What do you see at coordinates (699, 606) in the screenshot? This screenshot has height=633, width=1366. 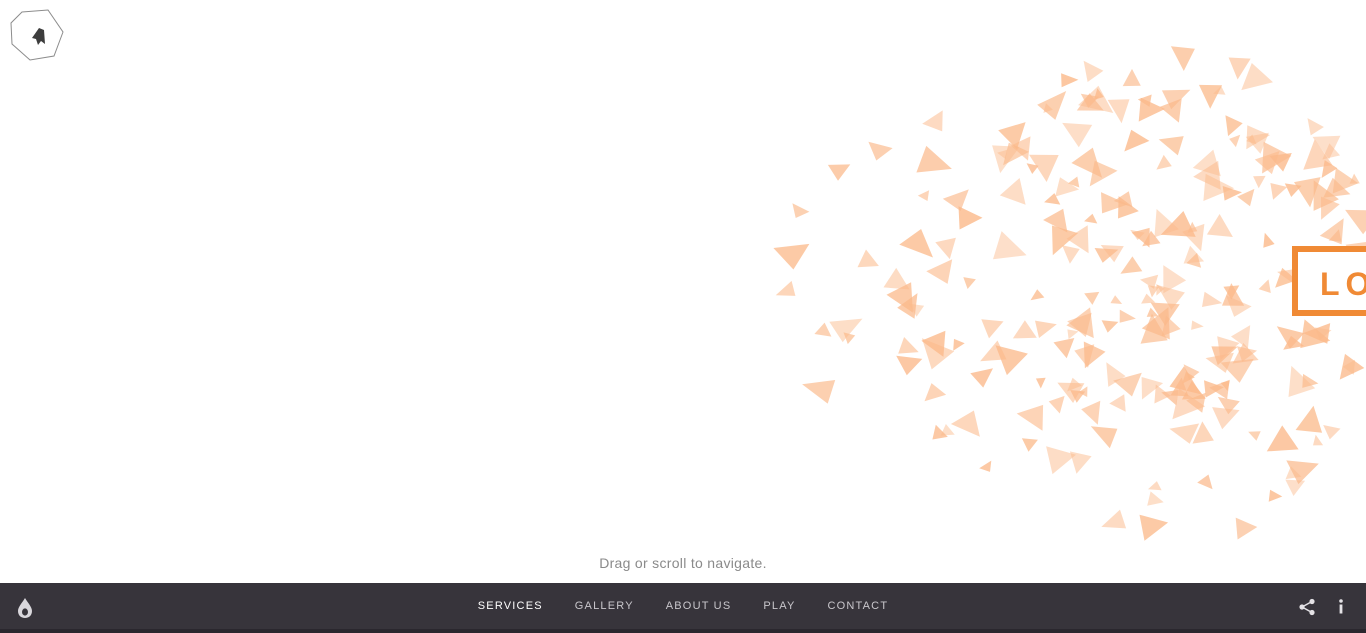 I see `nav-item-about-us: ABOUT US` at bounding box center [699, 606].